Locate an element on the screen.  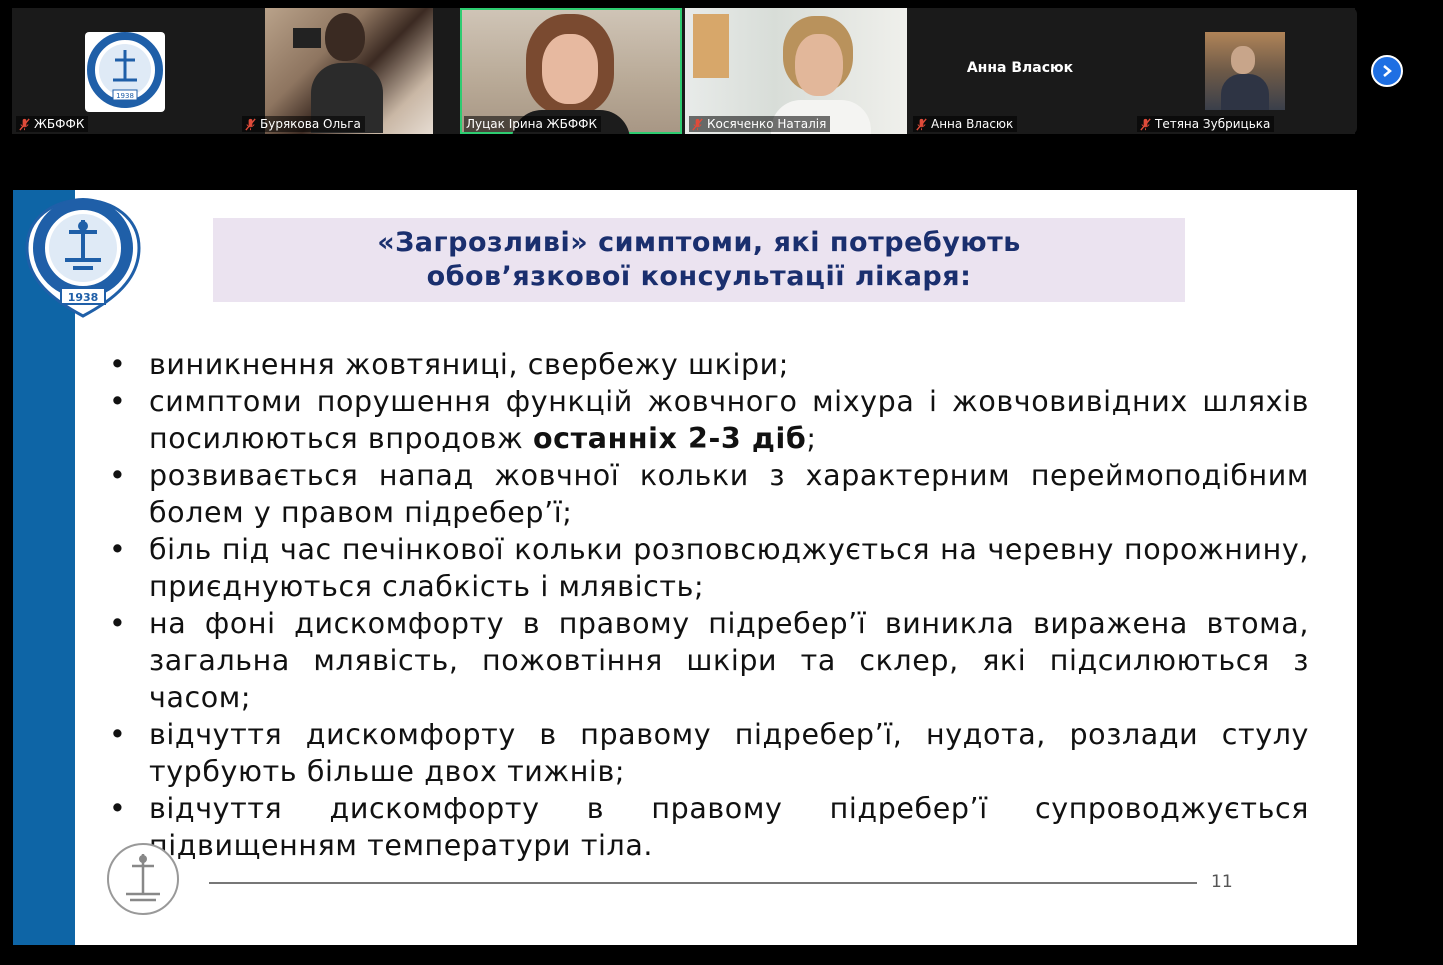
list-item: виникнення жовтяниці, свербежу шкіри; is located at coordinates (709, 364).